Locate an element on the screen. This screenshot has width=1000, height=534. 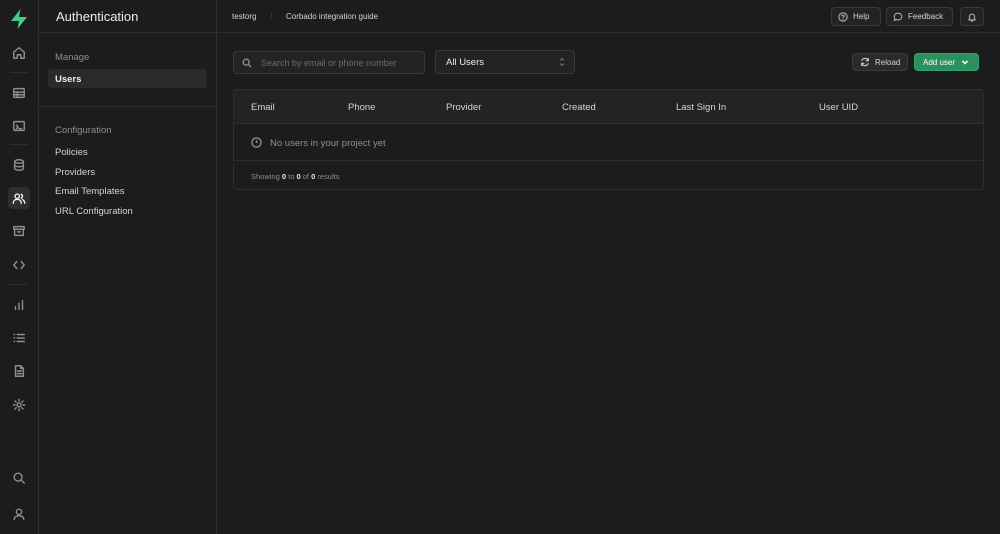
search-box is located at coordinates (329, 62).